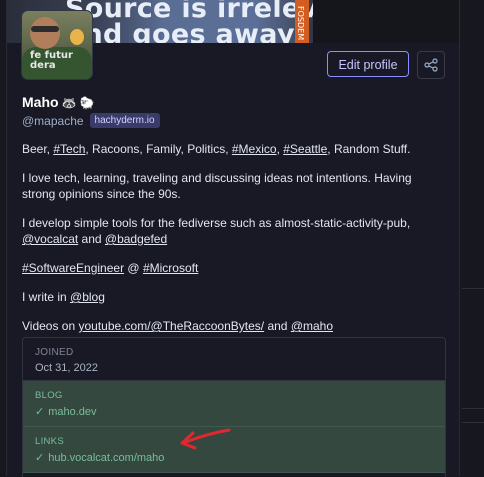 The height and width of the screenshot is (477, 484). What do you see at coordinates (50, 239) in the screenshot?
I see `mention-link: @vocalcat` at bounding box center [50, 239].